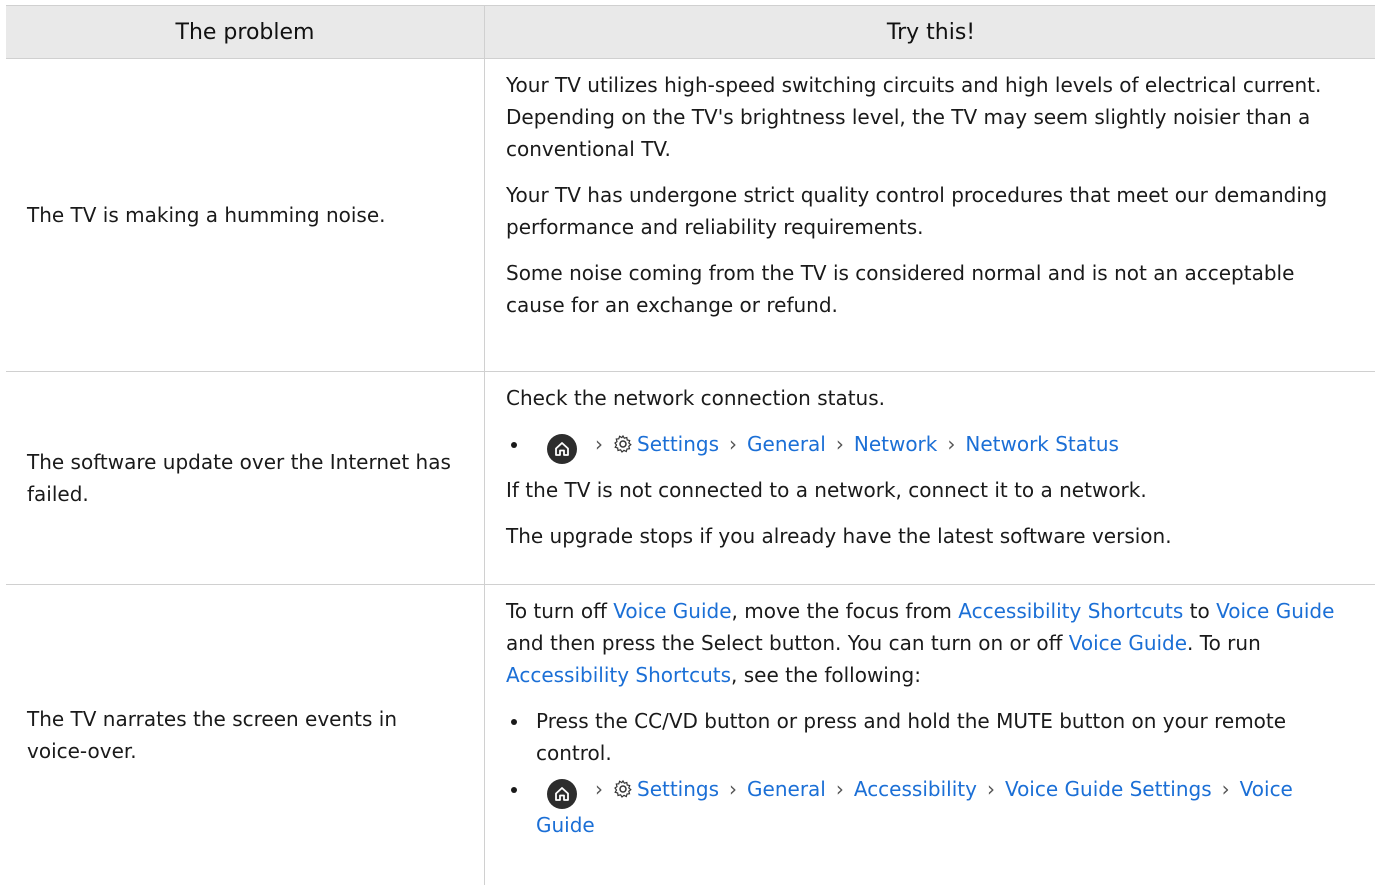  Describe the element at coordinates (941, 446) in the screenshot. I see `menu-path: › Settings › General › Network › Network Status` at that location.